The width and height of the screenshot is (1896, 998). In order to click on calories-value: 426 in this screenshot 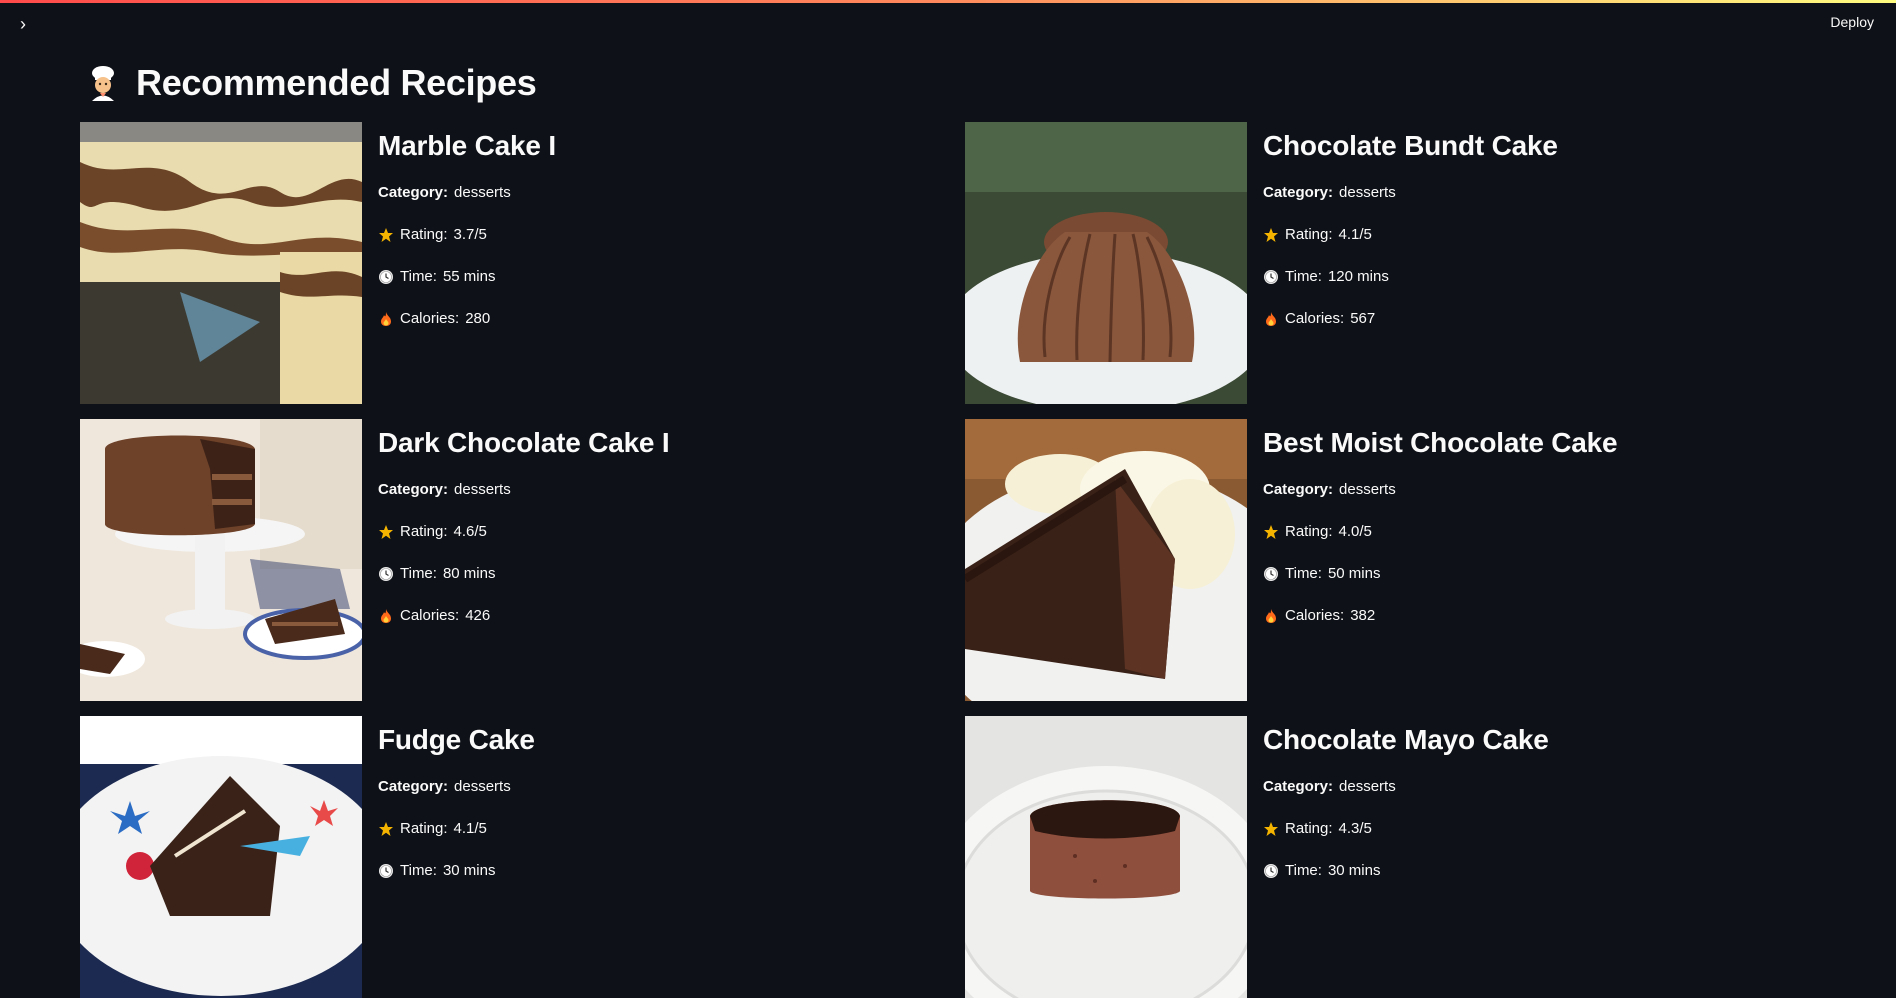, I will do `click(478, 615)`.